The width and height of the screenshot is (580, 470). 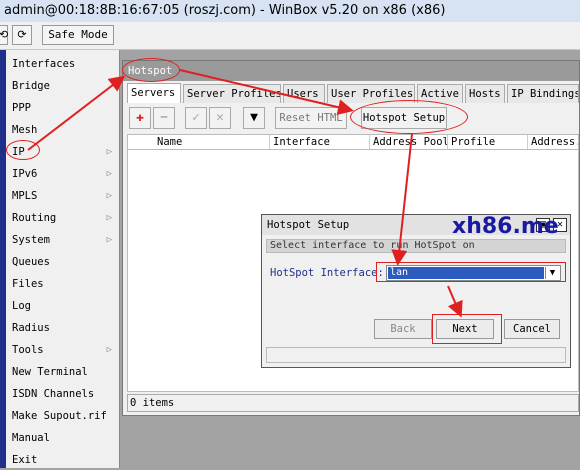 I want to click on sidebar-item-label: Exit, so click(x=25, y=460).